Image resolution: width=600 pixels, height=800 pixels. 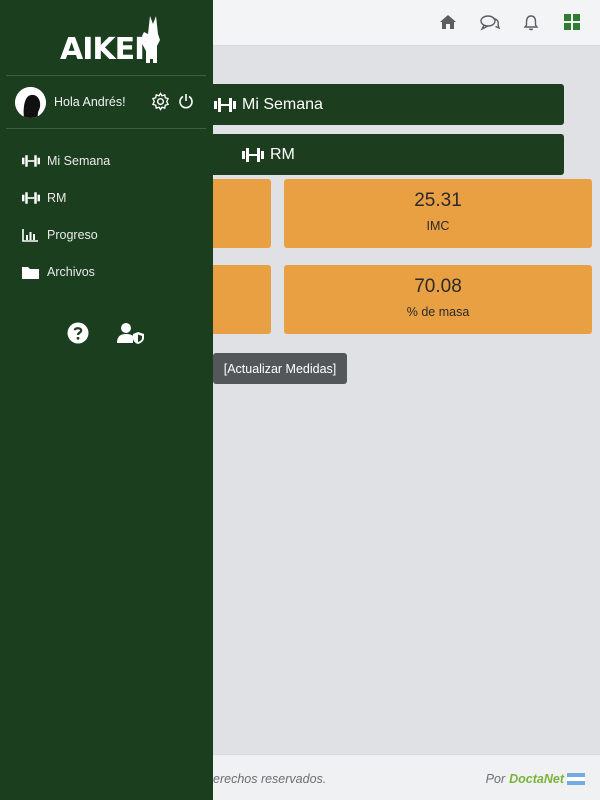 What do you see at coordinates (106, 128) in the screenshot?
I see `sidebar-divider` at bounding box center [106, 128].